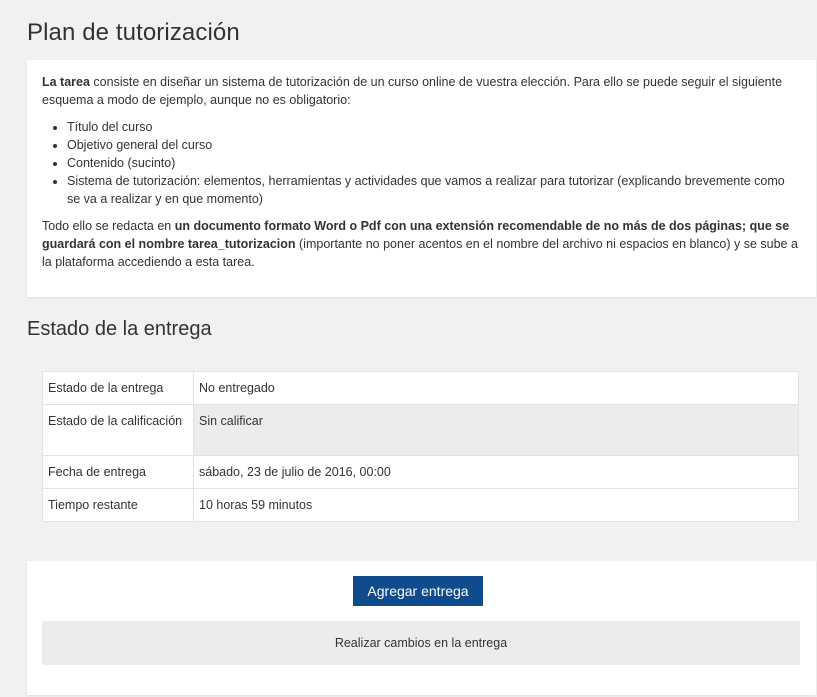 The width and height of the screenshot is (817, 697). I want to click on table-row: Tiempo restante 10 horas 59 minutos, so click(420, 505).